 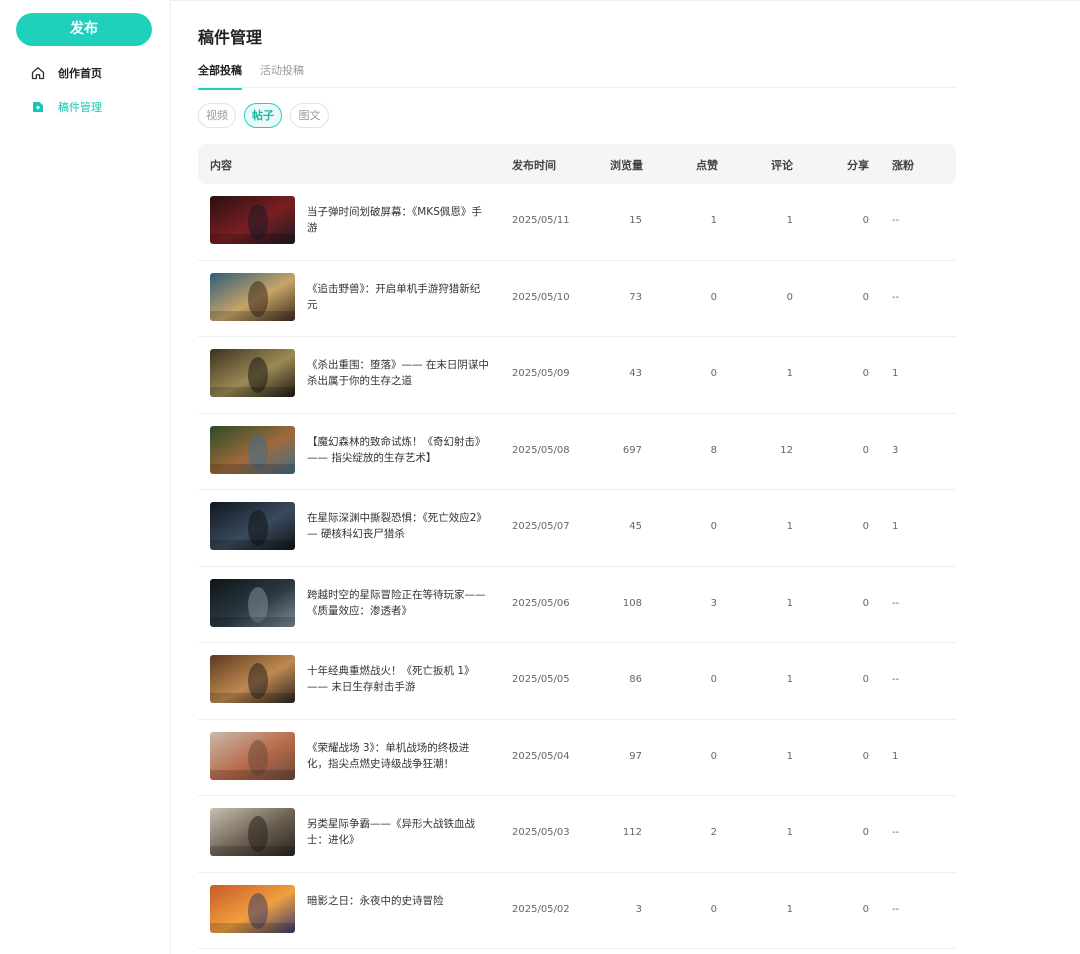 I want to click on column-header-shares: 分享, so click(x=858, y=165).